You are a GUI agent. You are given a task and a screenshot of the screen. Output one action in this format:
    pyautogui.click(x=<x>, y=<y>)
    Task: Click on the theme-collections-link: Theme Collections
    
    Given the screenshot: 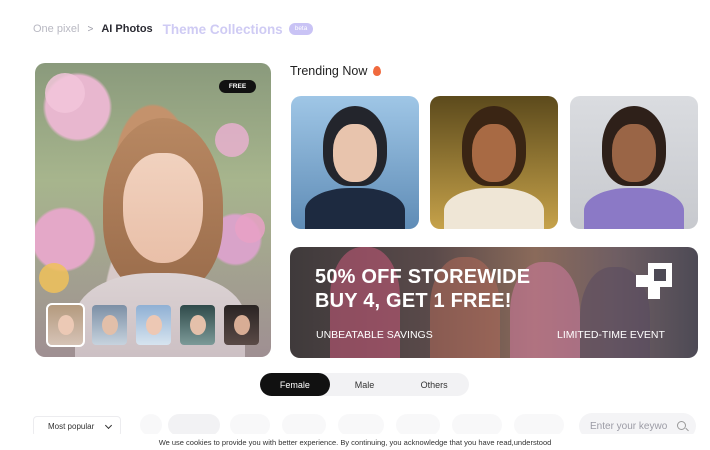 What is the action you would take?
    pyautogui.click(x=223, y=29)
    